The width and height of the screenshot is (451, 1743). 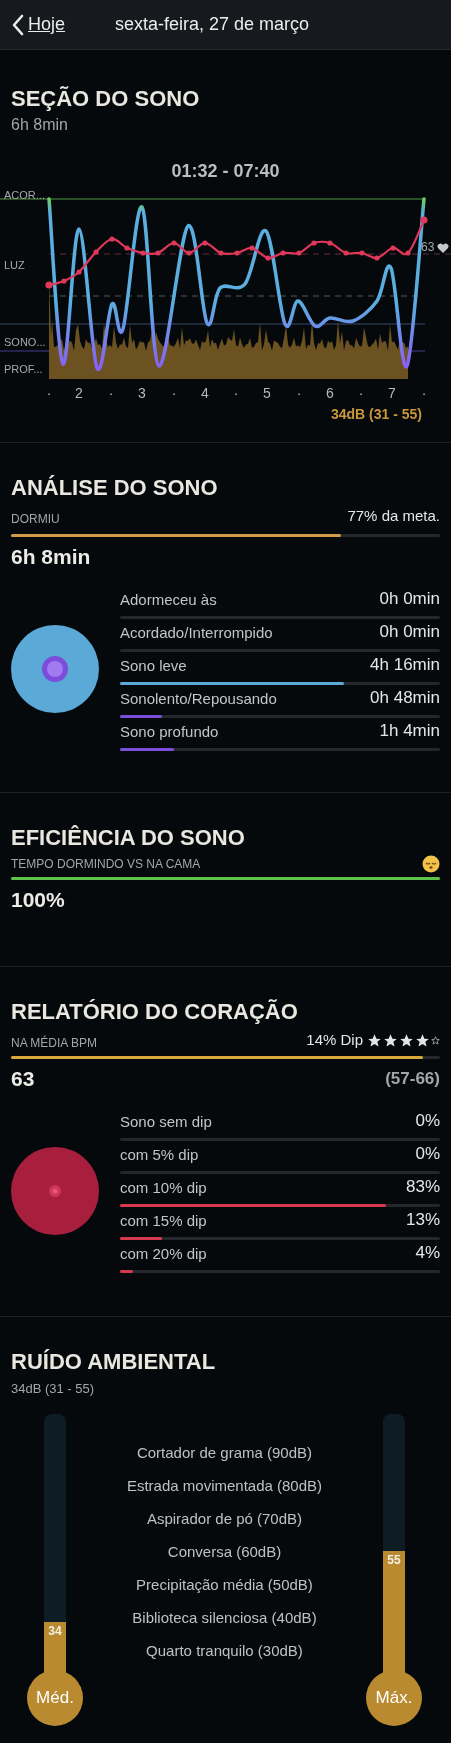 I want to click on noise-reference: Estrada movimentada (80dB), so click(x=224, y=1485).